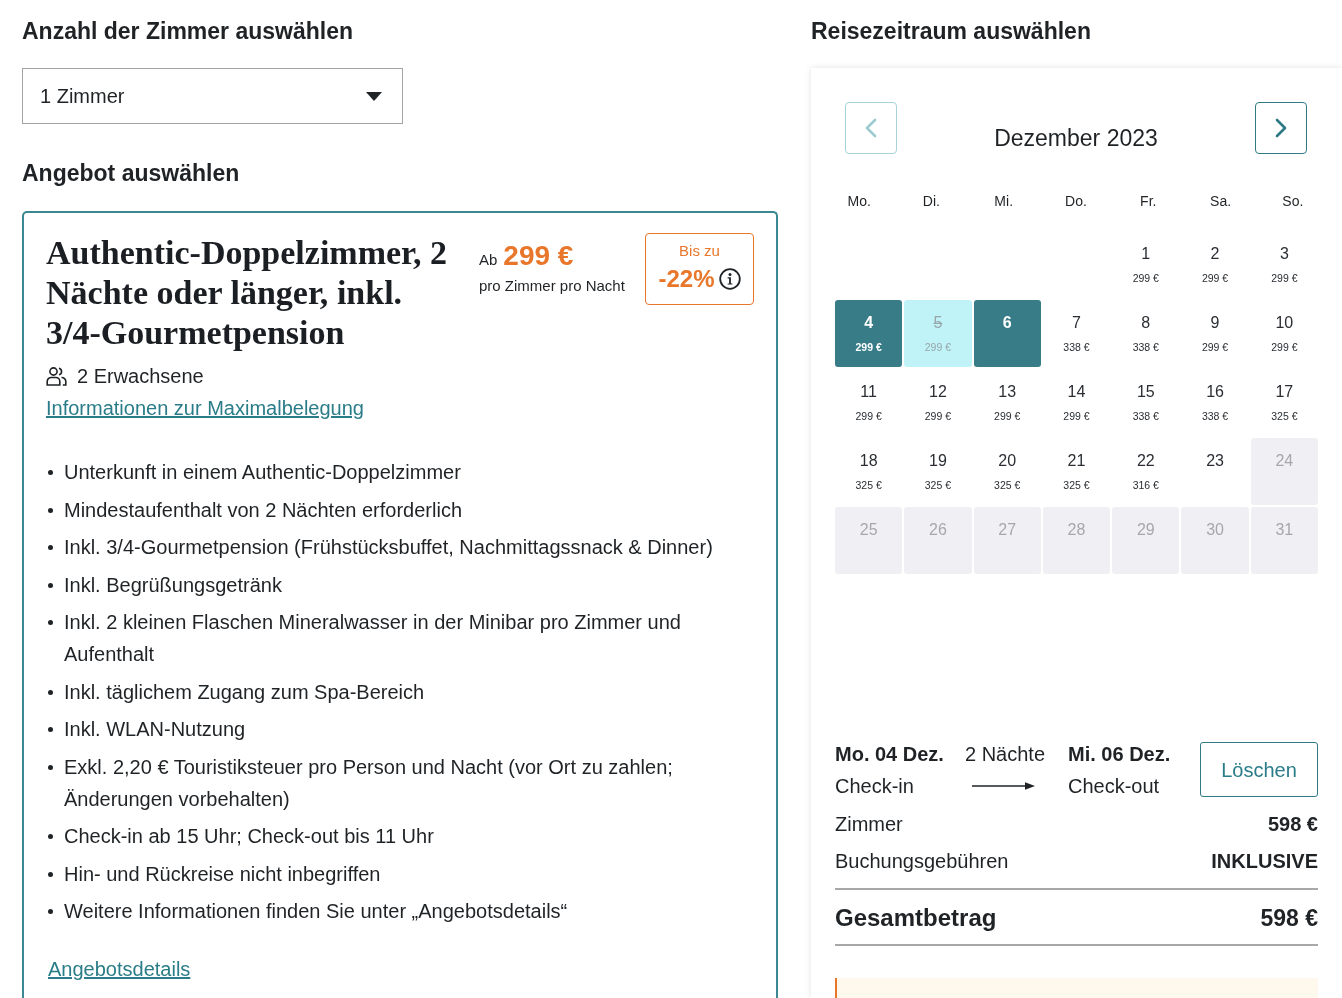  Describe the element at coordinates (1221, 201) in the screenshot. I see `weekday-label: Sa.` at that location.